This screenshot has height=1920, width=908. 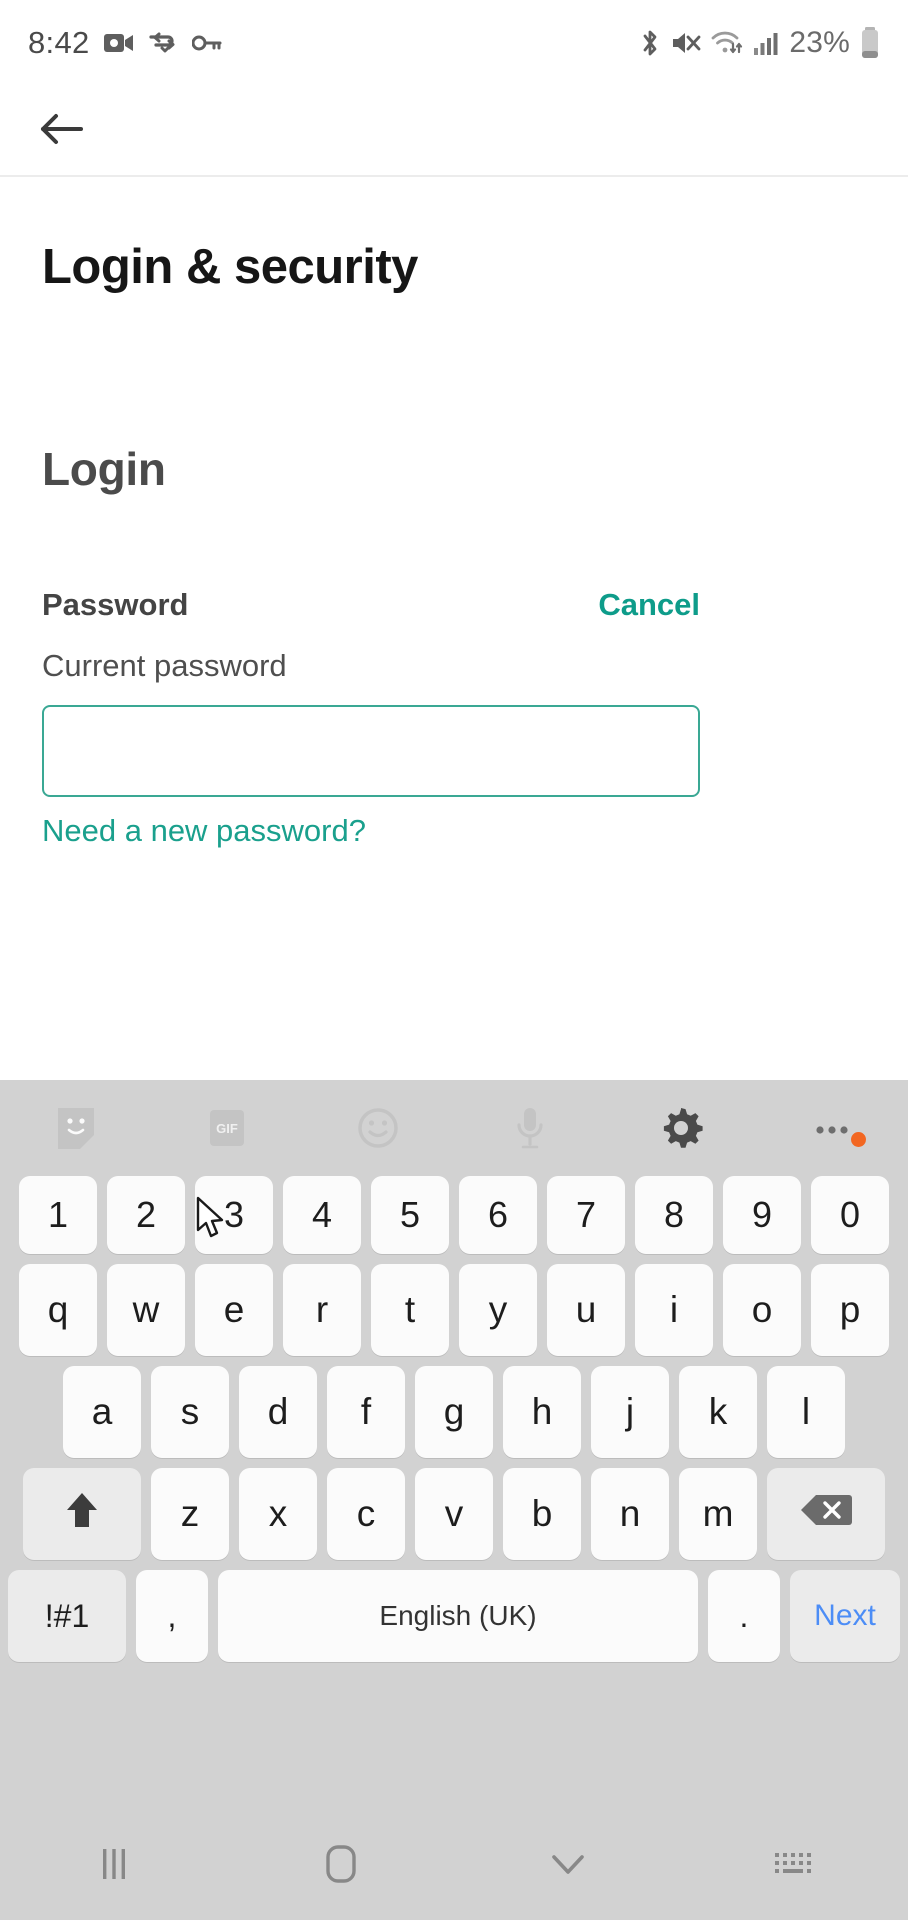 I want to click on hide-keyboard-button, so click(x=567, y=1866).